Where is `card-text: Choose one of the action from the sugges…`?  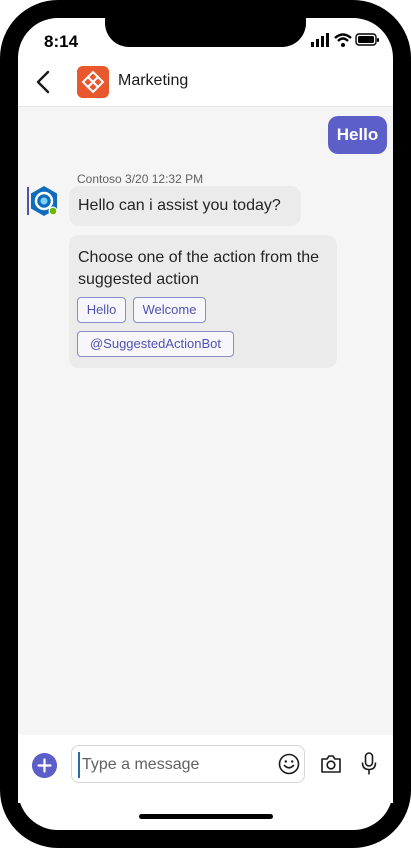 card-text: Choose one of the action from the sugges… is located at coordinates (199, 268).